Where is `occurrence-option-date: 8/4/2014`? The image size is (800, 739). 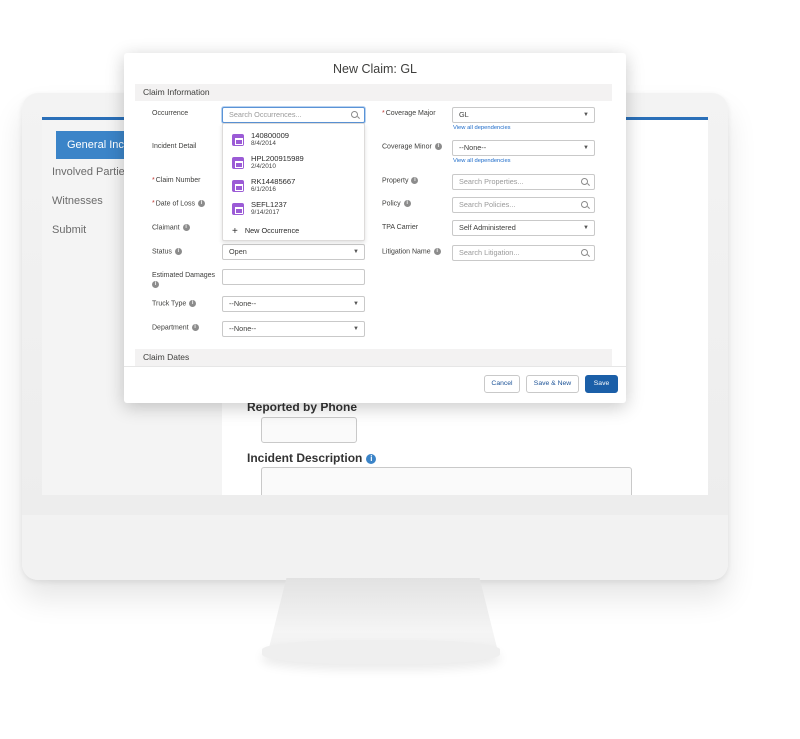 occurrence-option-date: 8/4/2014 is located at coordinates (263, 143).